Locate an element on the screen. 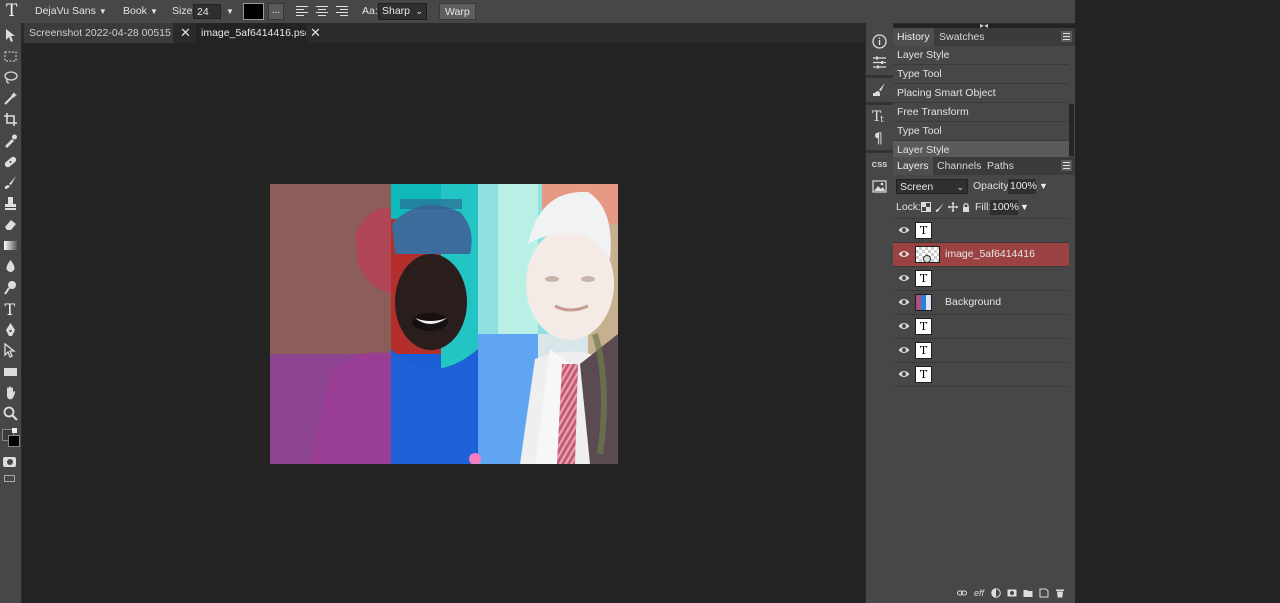 The width and height of the screenshot is (1280, 603). rectangle-tool-icon is located at coordinates (10, 371).